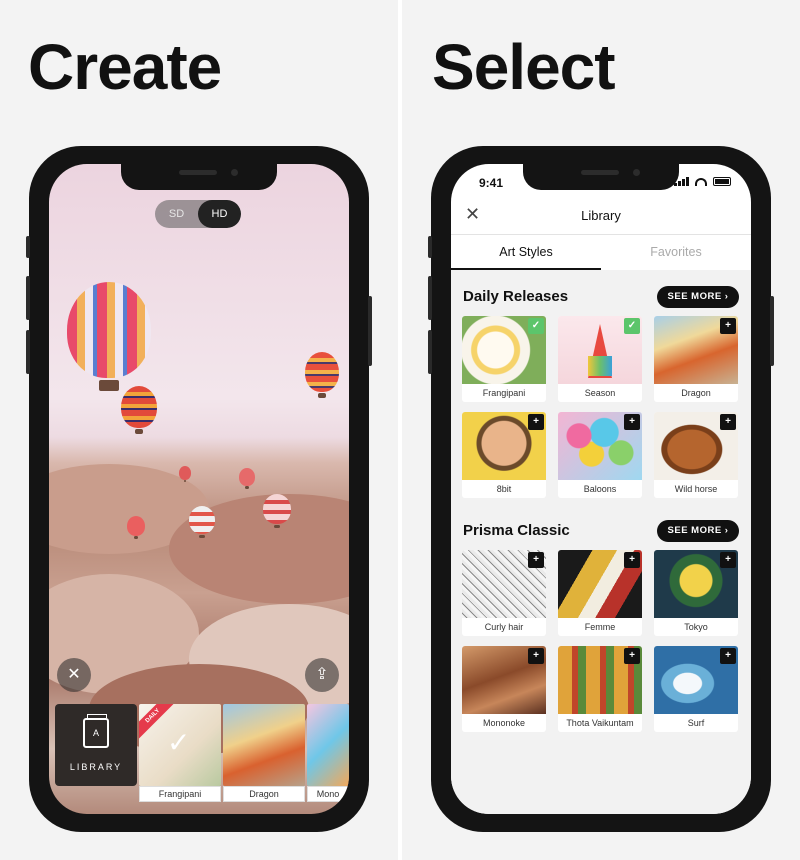 The image size is (800, 860). I want to click on style-name: Wild horse, so click(696, 489).